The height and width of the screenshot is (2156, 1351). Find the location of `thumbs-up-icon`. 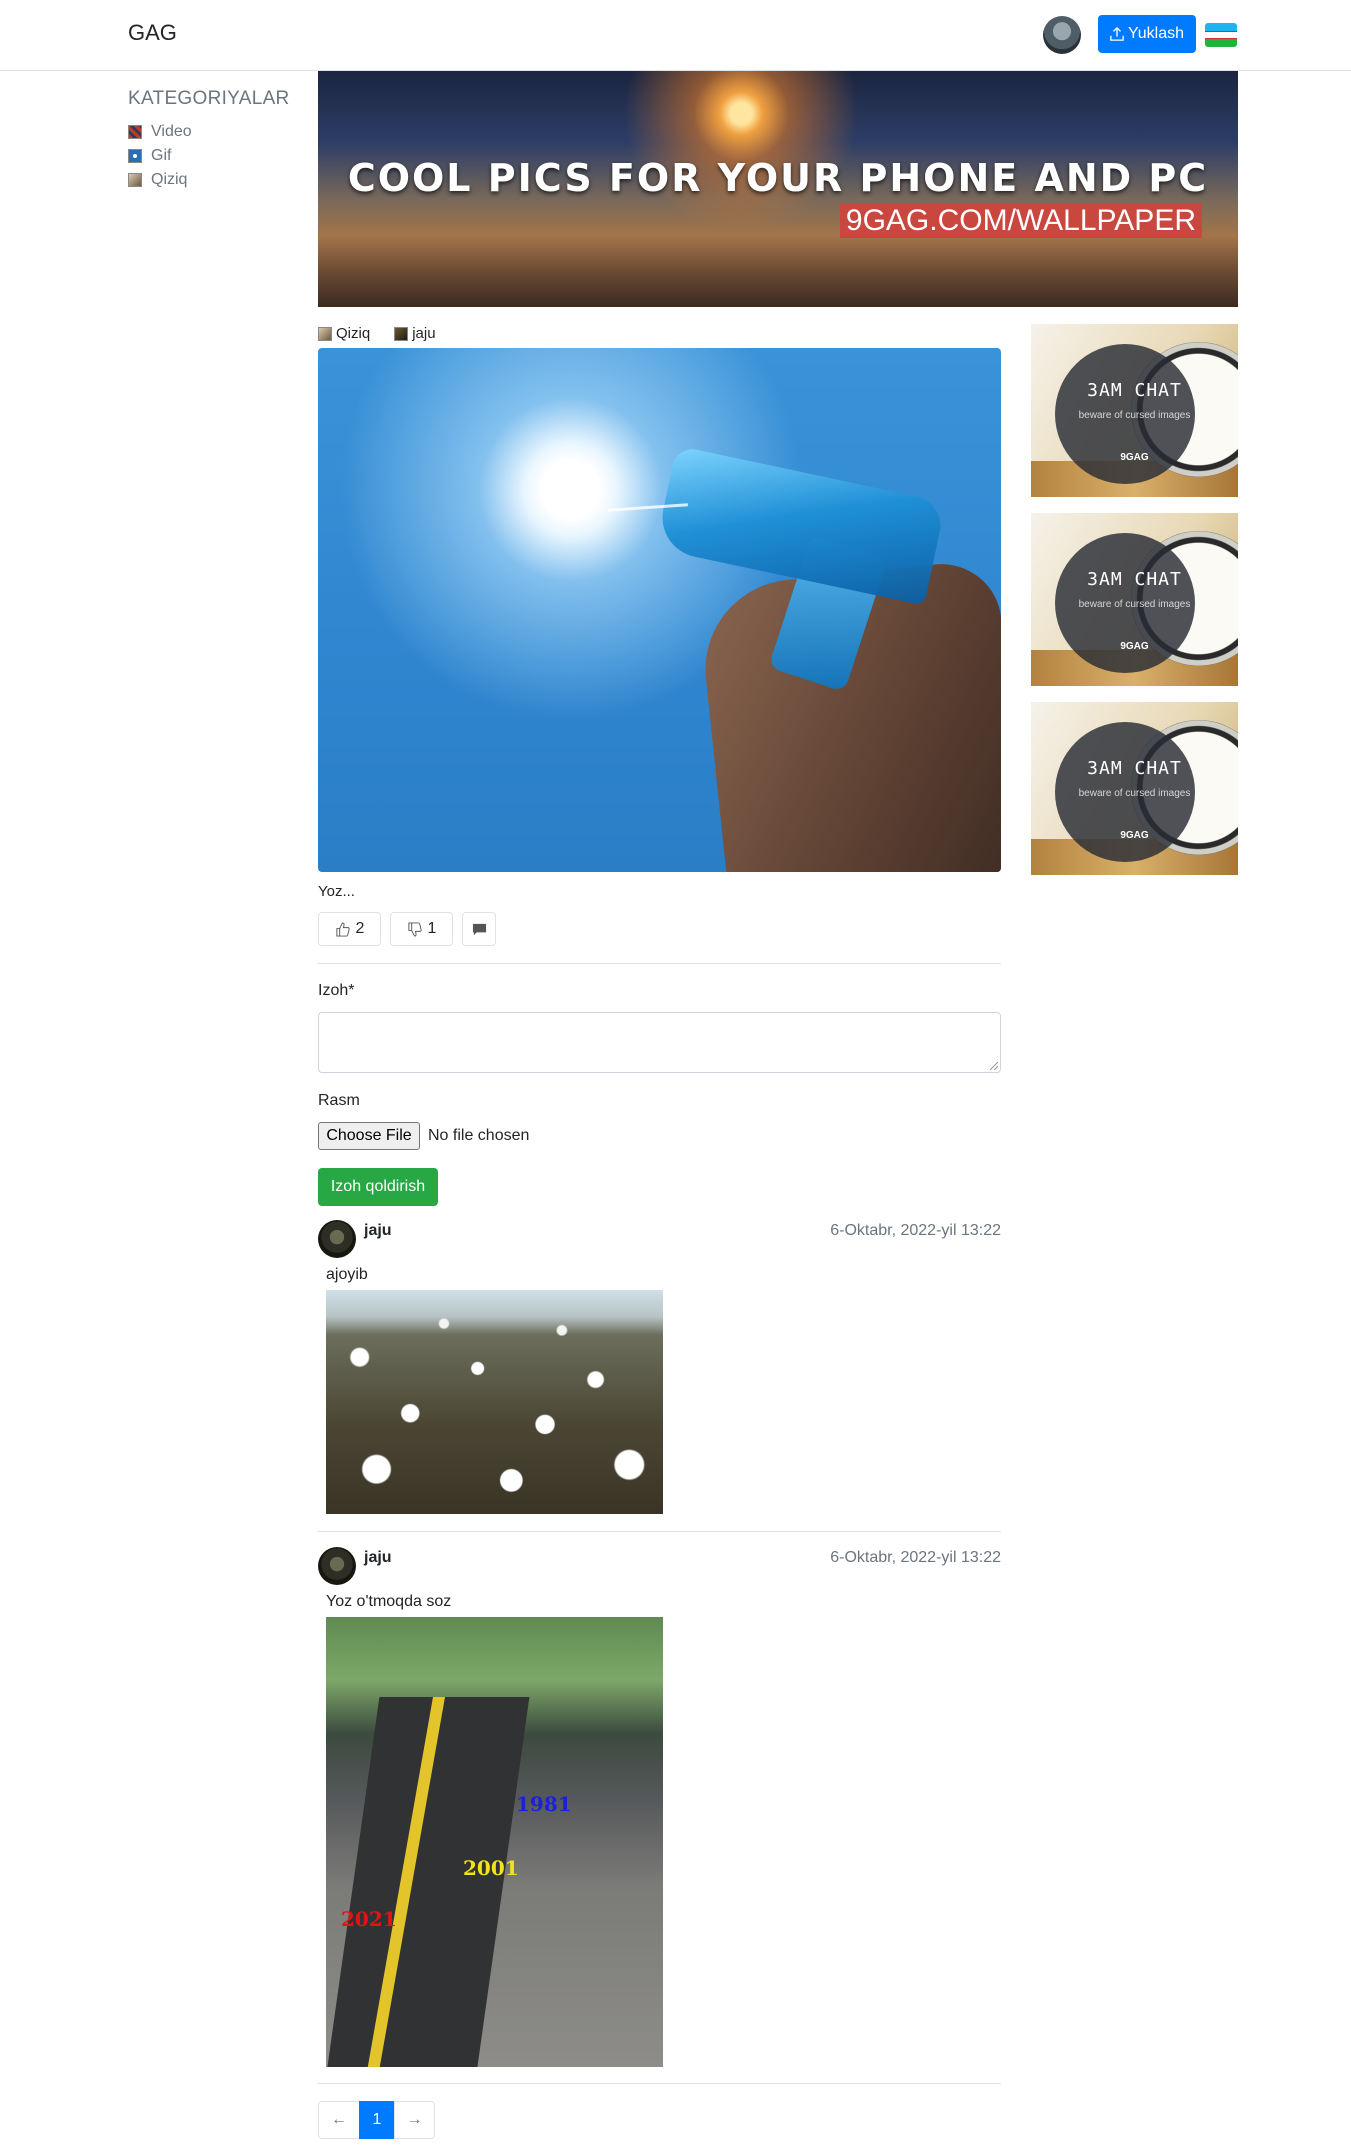

thumbs-up-icon is located at coordinates (342, 929).